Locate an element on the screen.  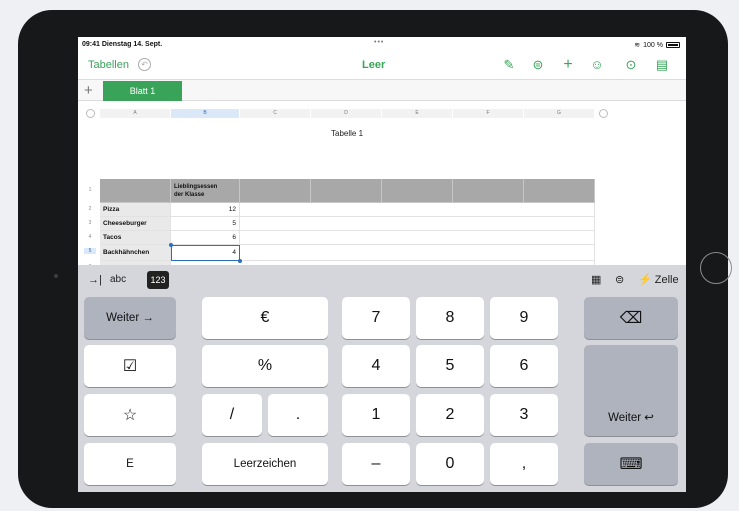
home-button is located at coordinates (716, 268).